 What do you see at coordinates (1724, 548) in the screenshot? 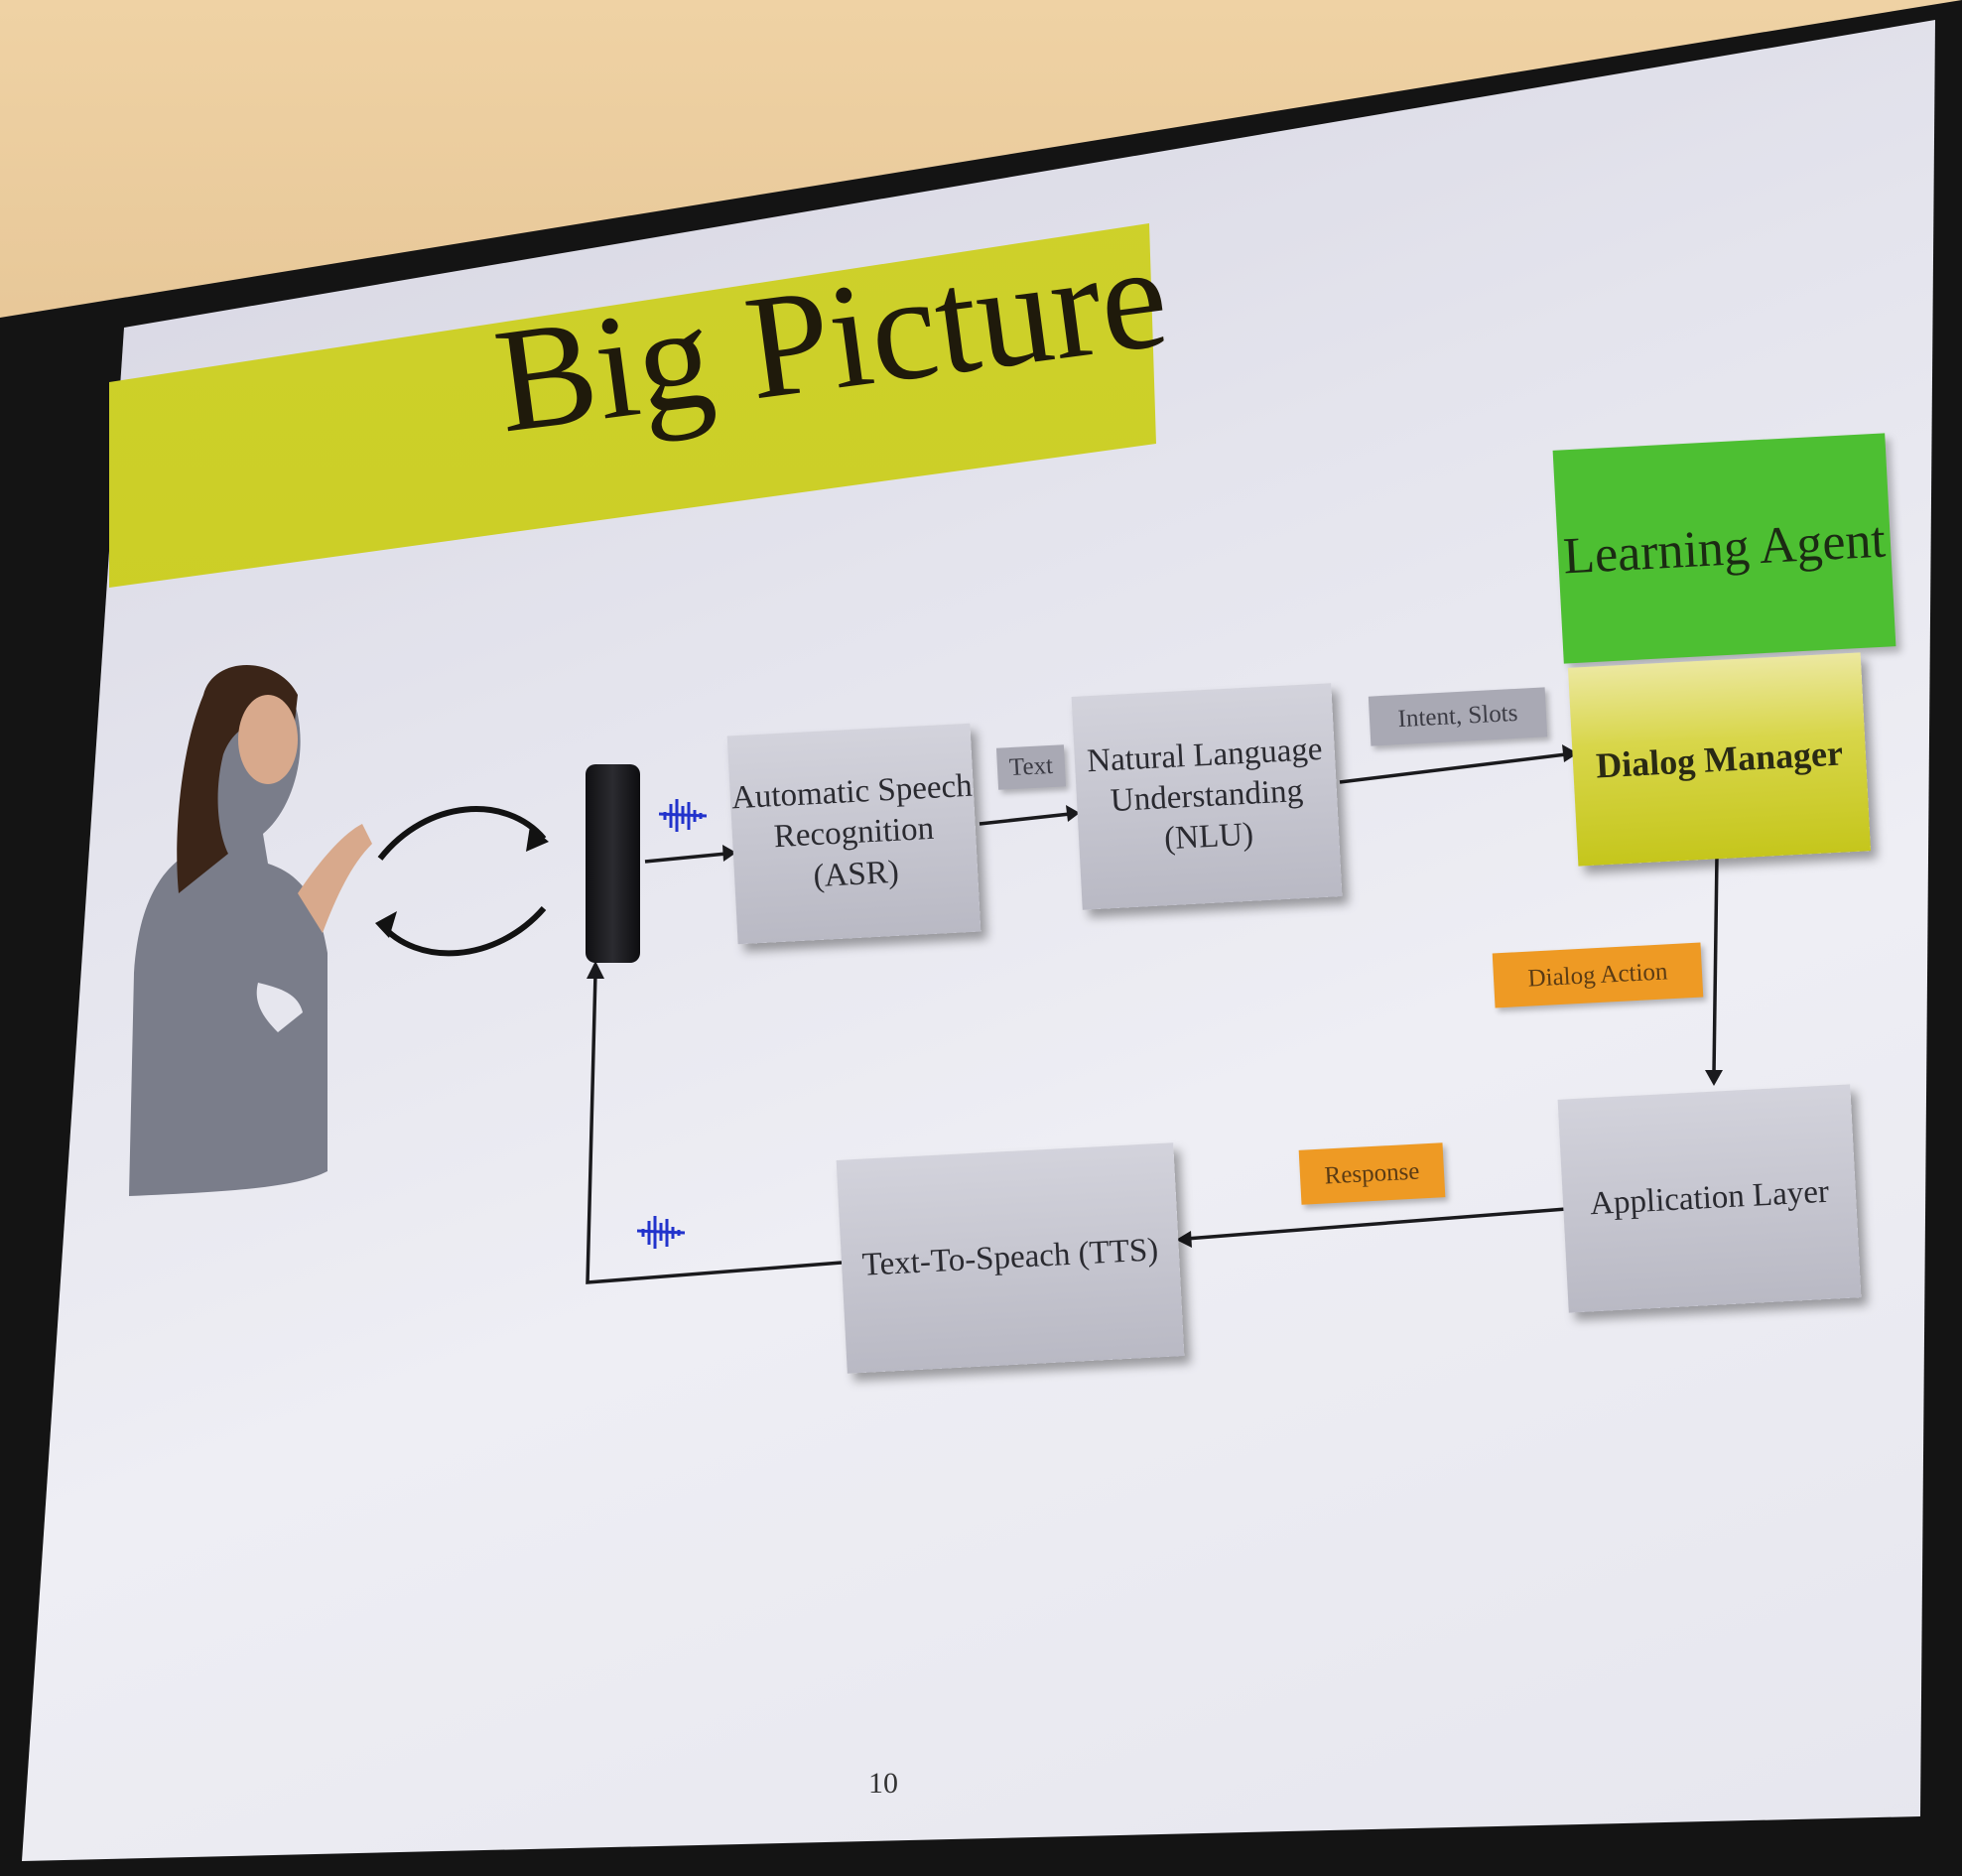
I see `learning-agent-box: Learning Agent` at bounding box center [1724, 548].